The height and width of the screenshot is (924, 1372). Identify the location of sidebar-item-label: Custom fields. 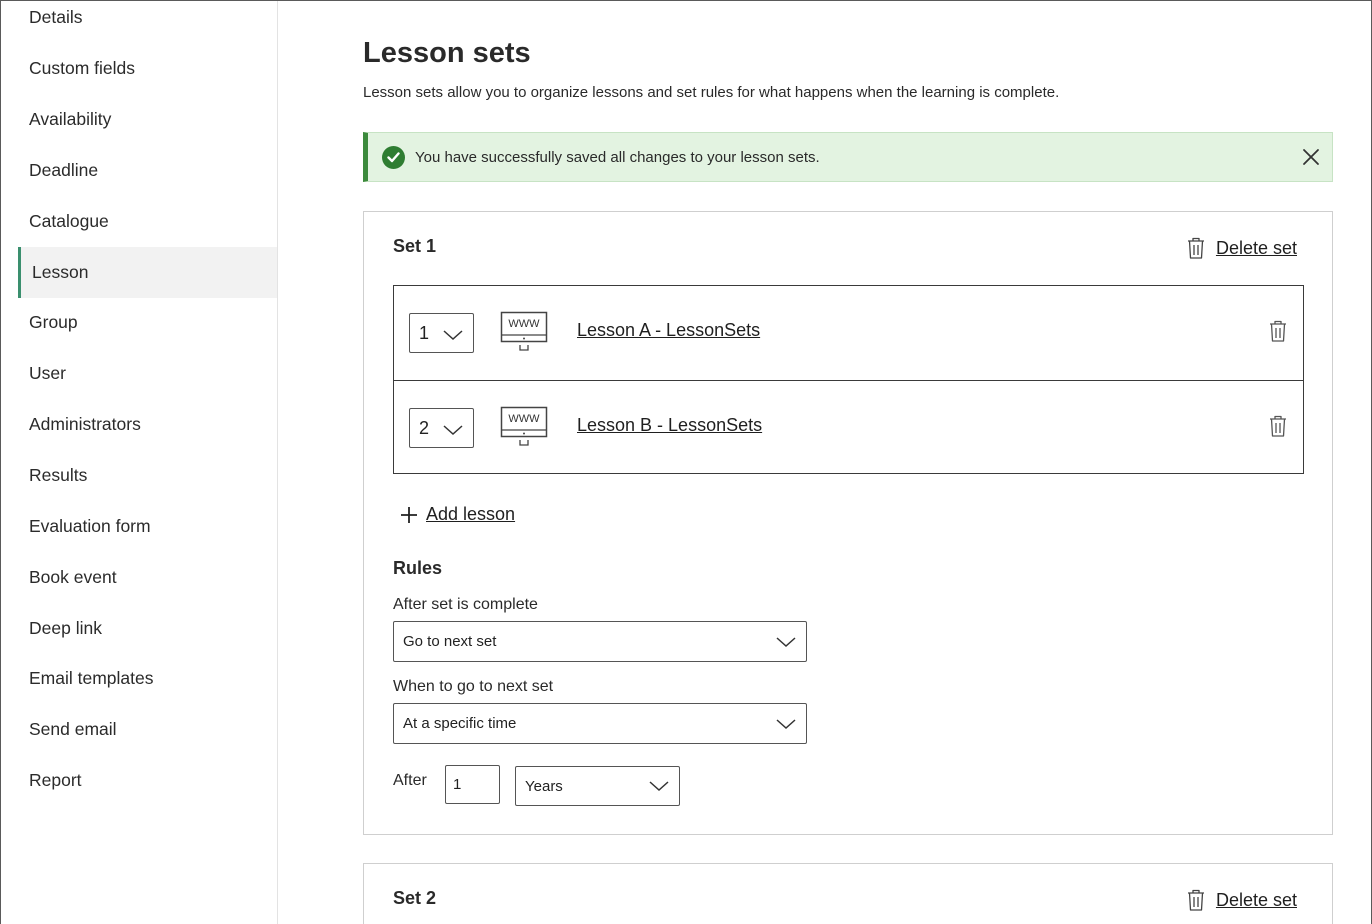
(82, 68).